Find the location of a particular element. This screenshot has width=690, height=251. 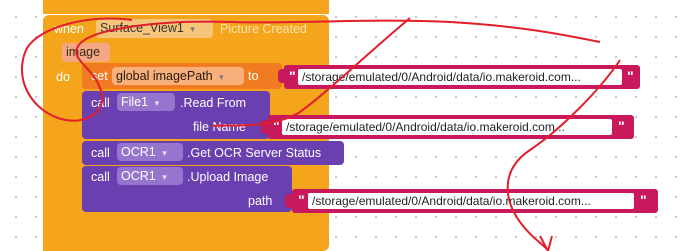

path-label: path is located at coordinates (260, 201).